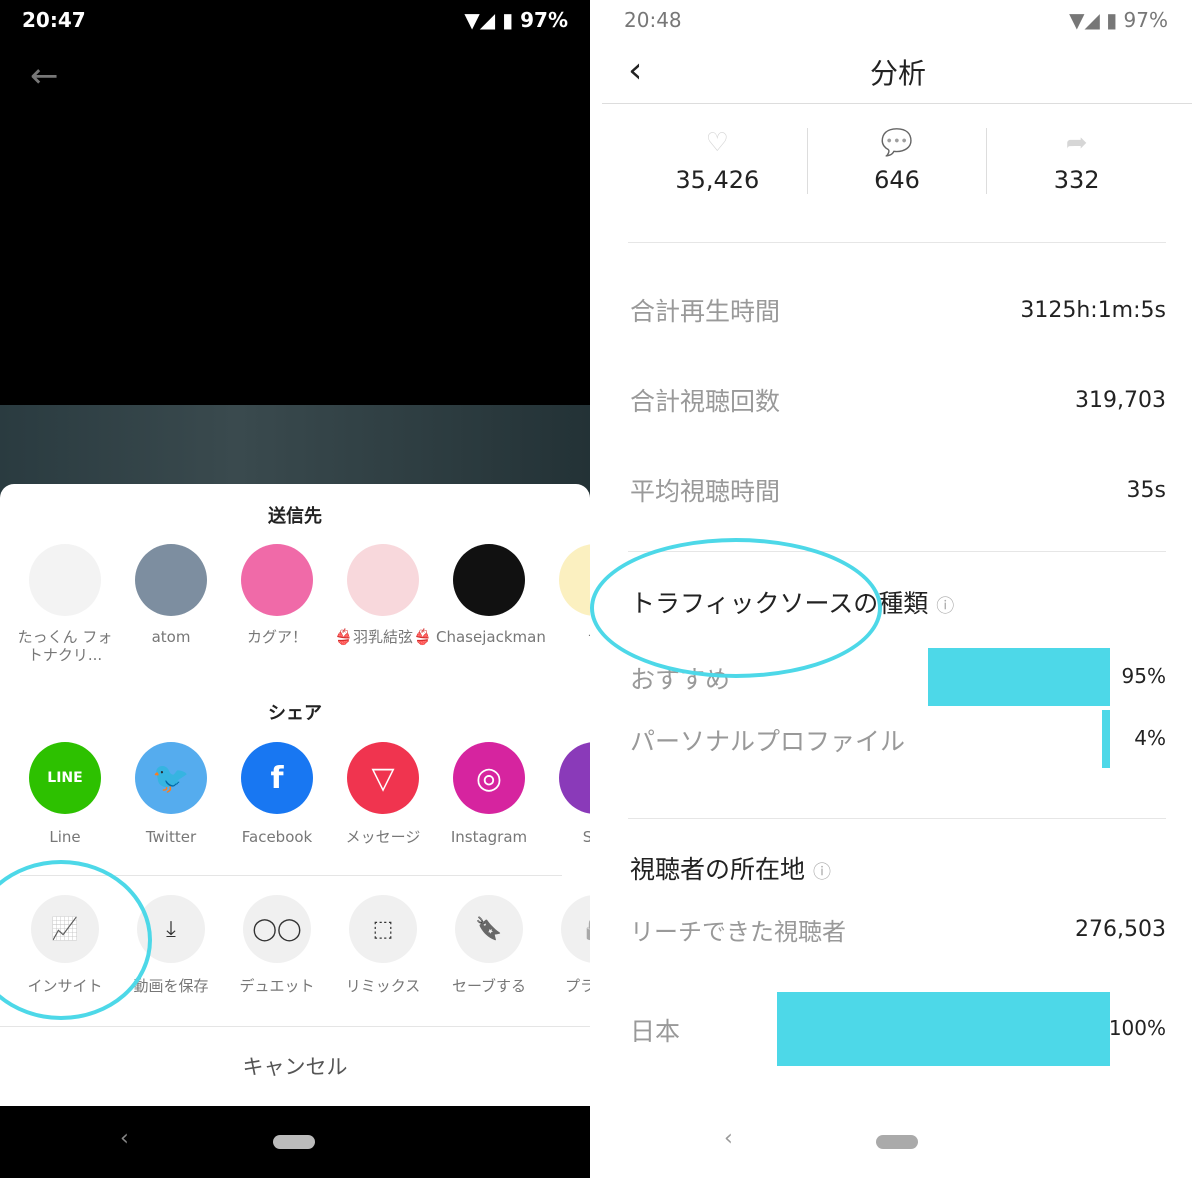 The image size is (1200, 1178). Describe the element at coordinates (171, 837) in the screenshot. I see `share-label: Twitter` at that location.